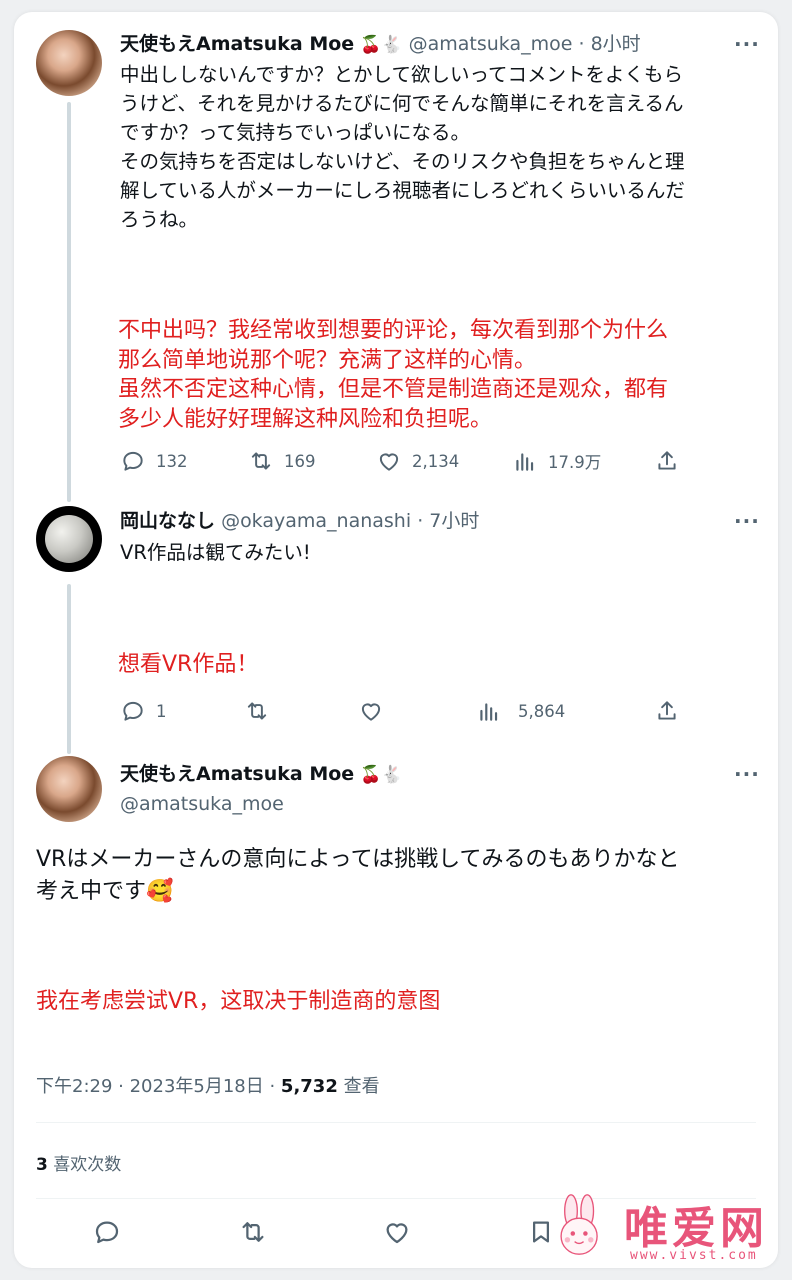 The width and height of the screenshot is (792, 1280). Describe the element at coordinates (316, 521) in the screenshot. I see `user-handle: @okayama_nanashi` at that location.